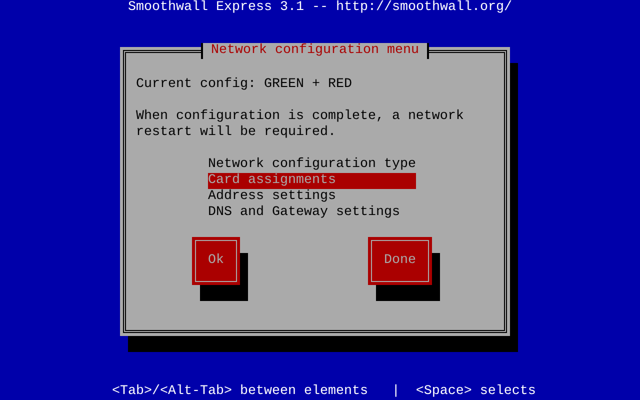 This screenshot has width=640, height=400. I want to click on menu-item: Network configuration type, so click(312, 165).